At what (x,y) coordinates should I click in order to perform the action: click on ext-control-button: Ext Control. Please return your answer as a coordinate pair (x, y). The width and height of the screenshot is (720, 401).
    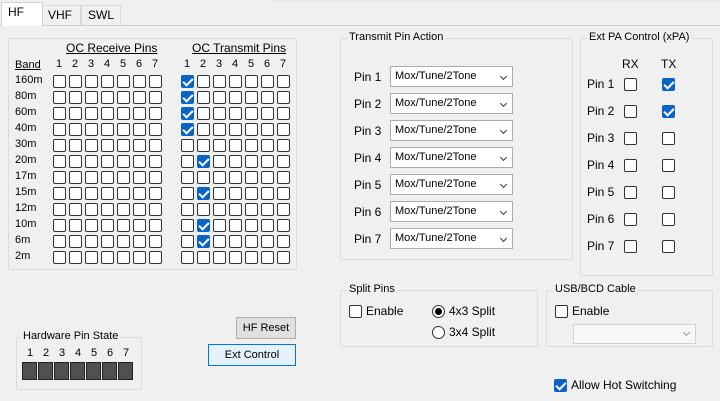
    Looking at the image, I should click on (252, 355).